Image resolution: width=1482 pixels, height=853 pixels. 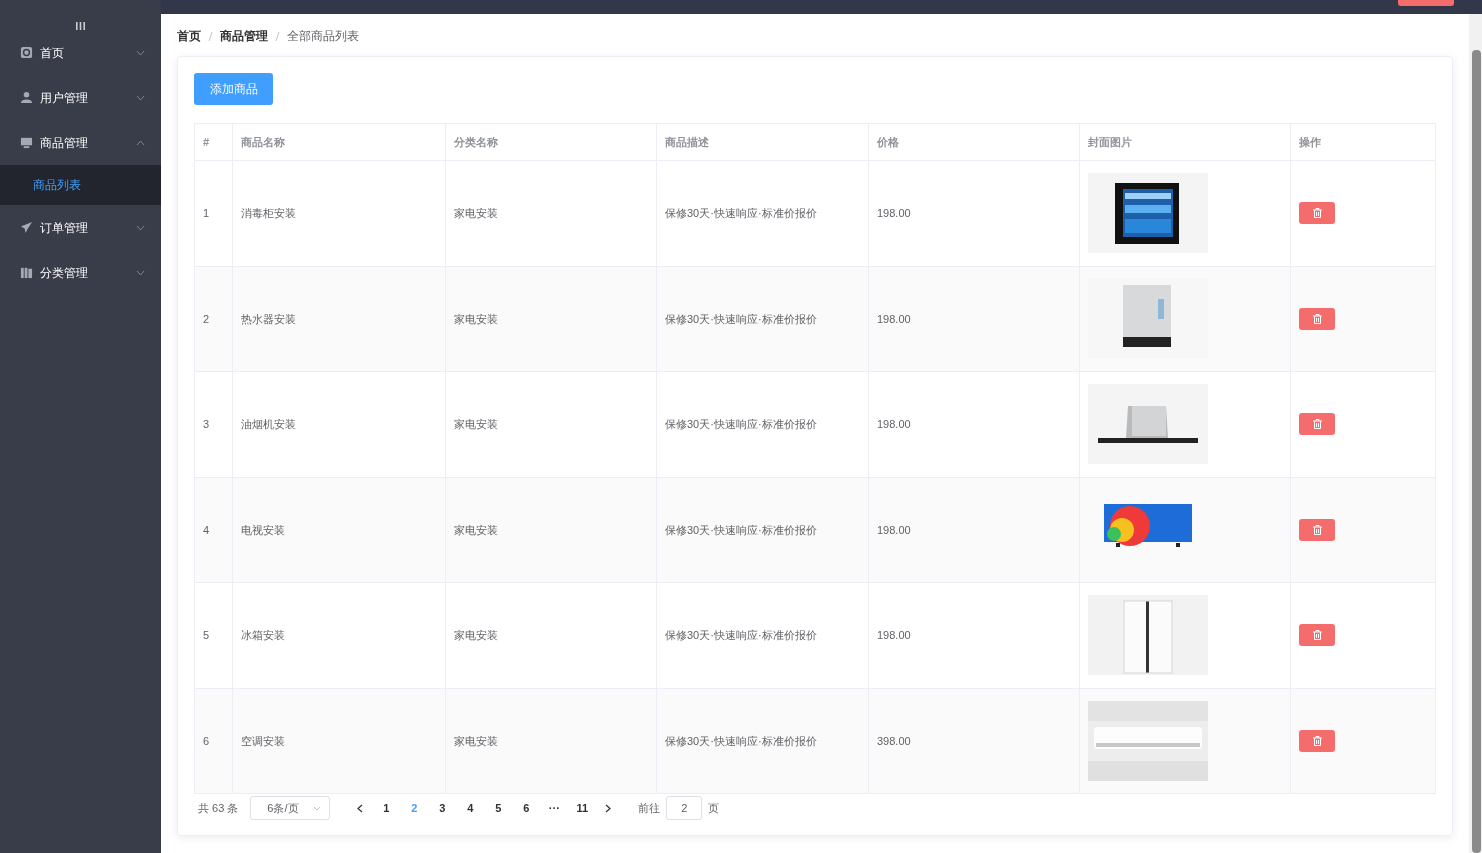 What do you see at coordinates (1363, 142) in the screenshot?
I see `column-header: 操作` at bounding box center [1363, 142].